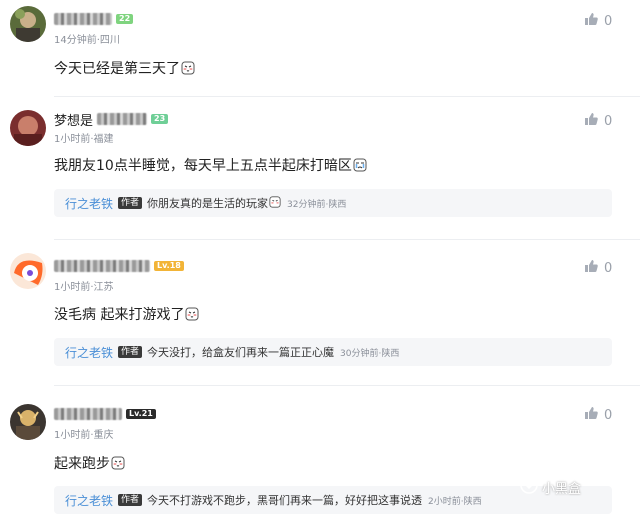 The width and height of the screenshot is (640, 514). What do you see at coordinates (317, 204) in the screenshot?
I see `reply-meta: 32分钟前·陕西` at bounding box center [317, 204].